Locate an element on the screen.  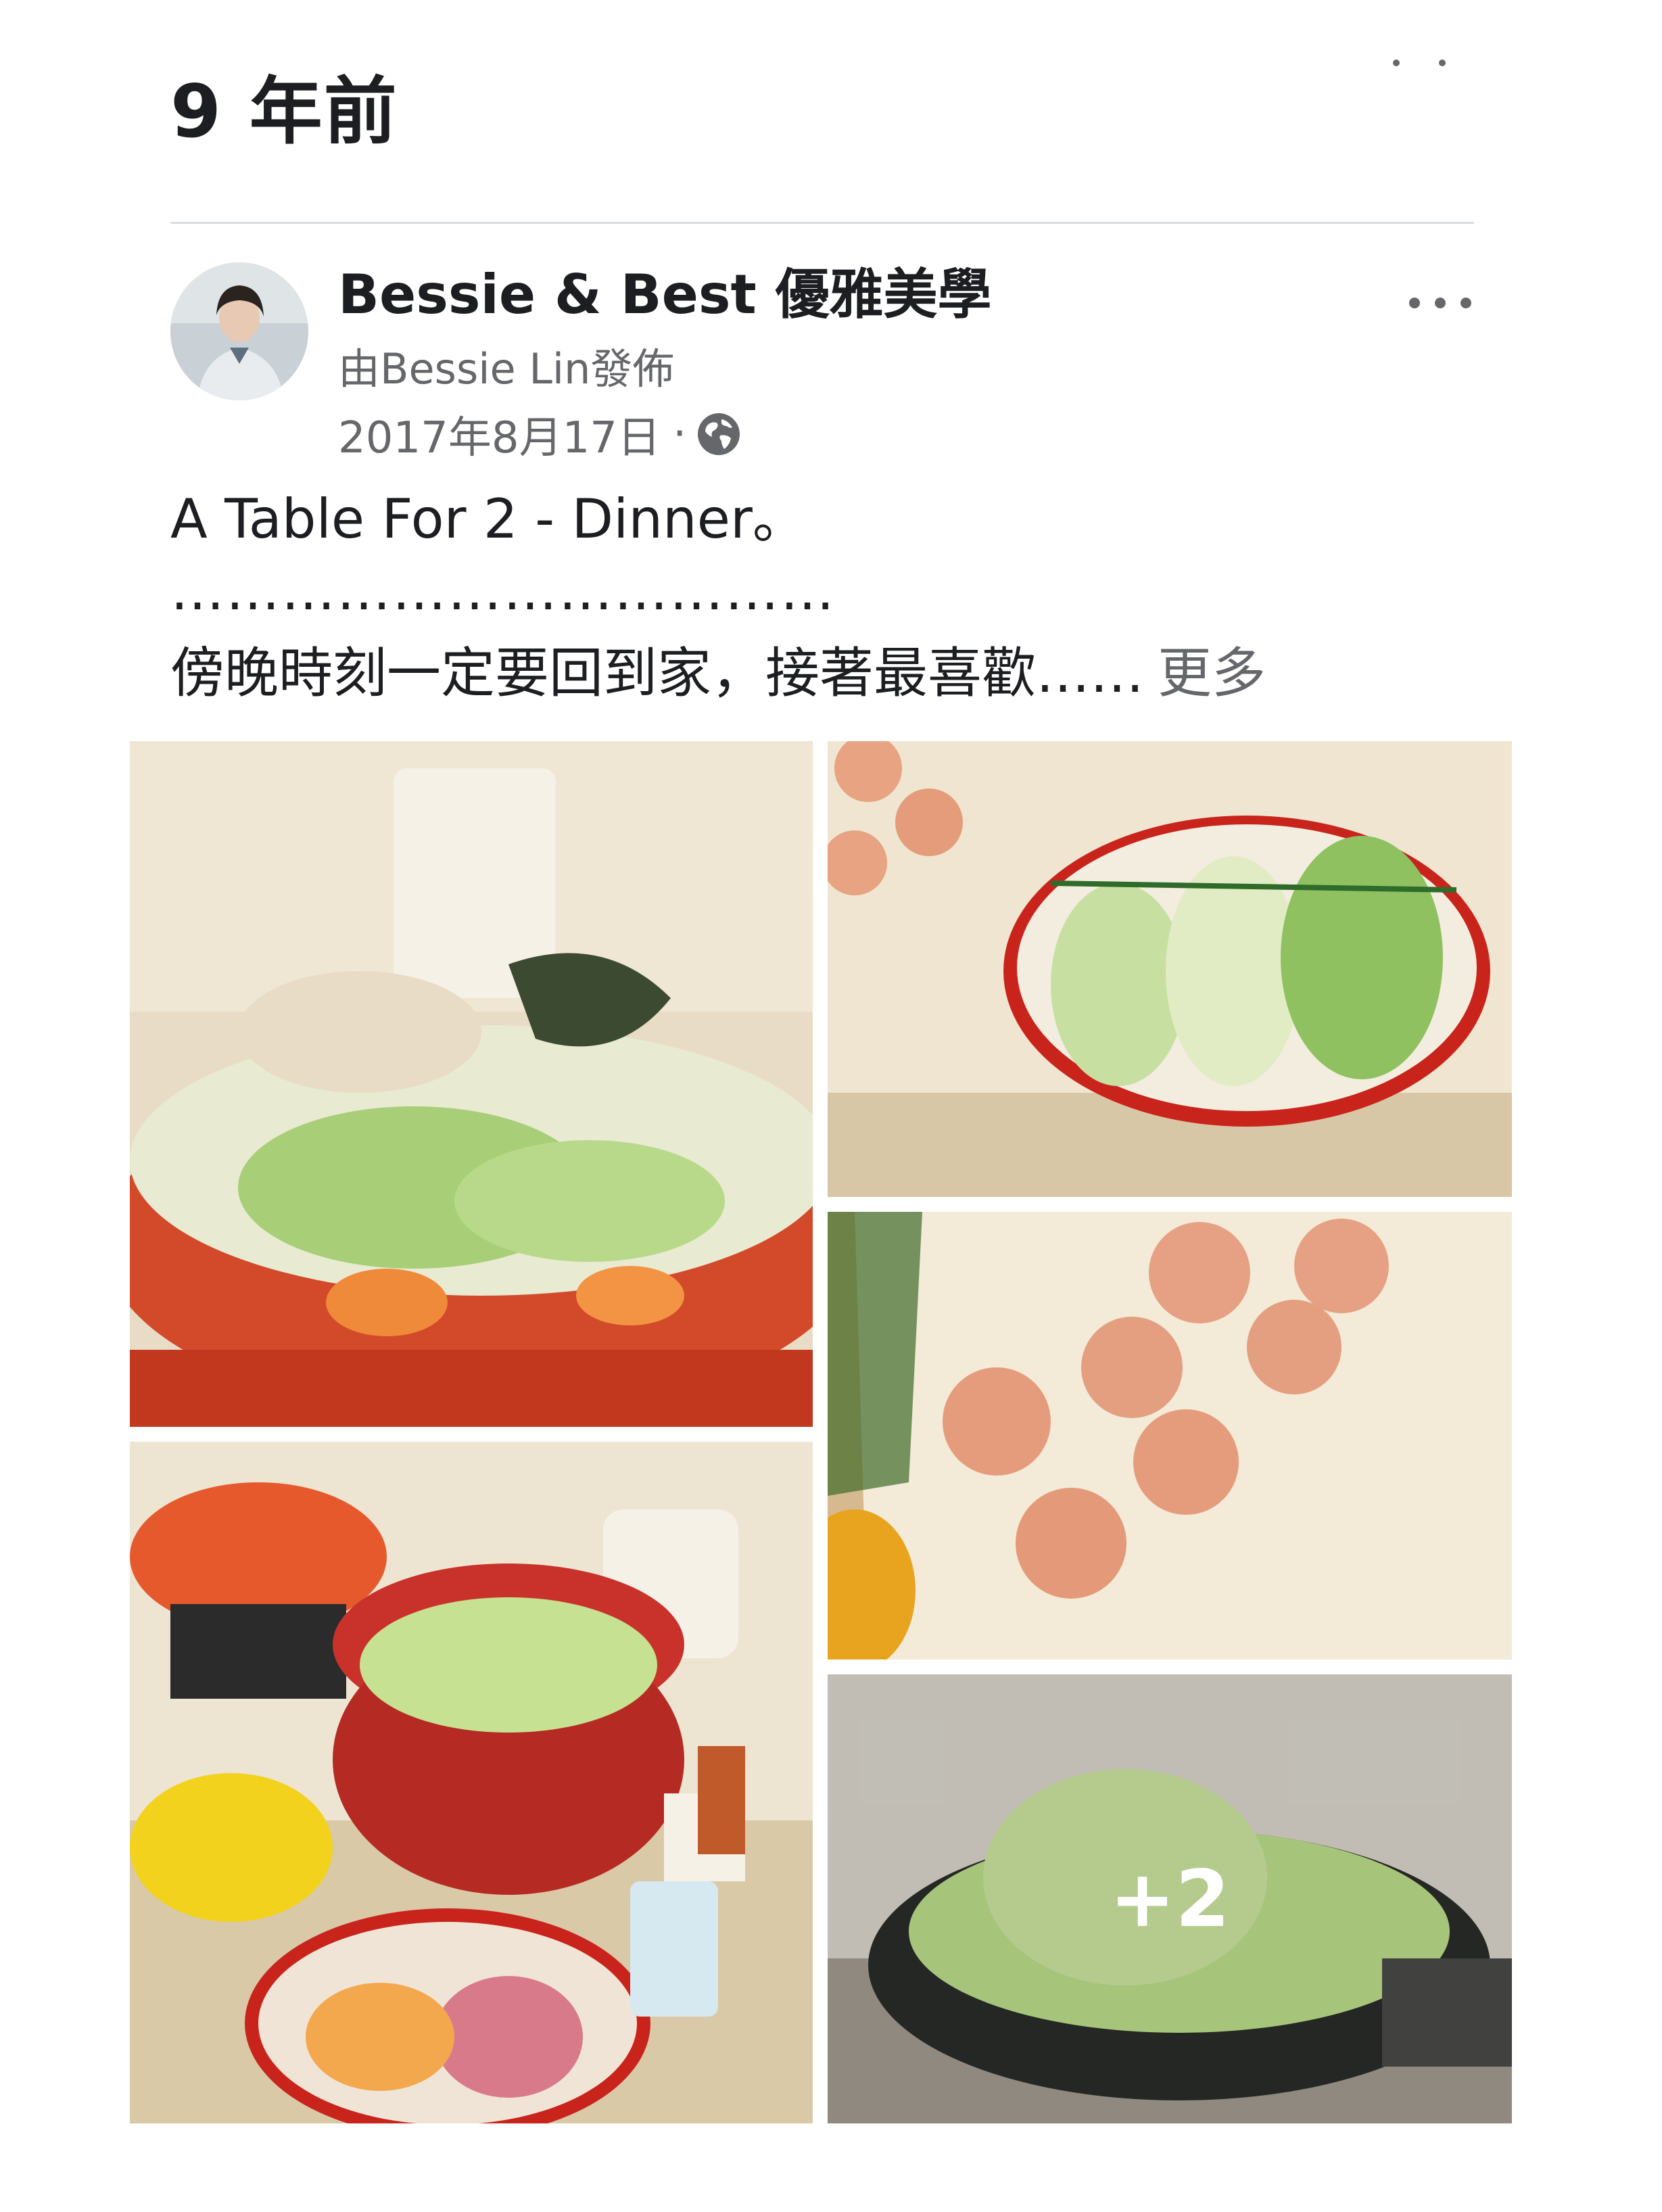
post-meta-row: 2017年8月17日 · is located at coordinates (540, 435).